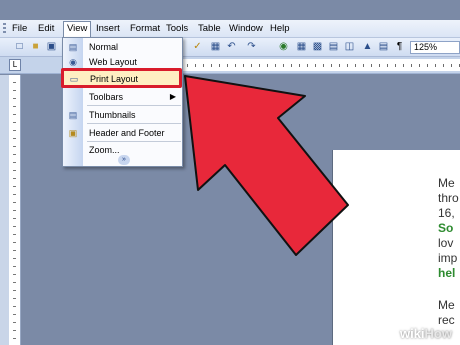 This screenshot has height=345, width=460. I want to click on menu-item-label: Normal, so click(104, 47).